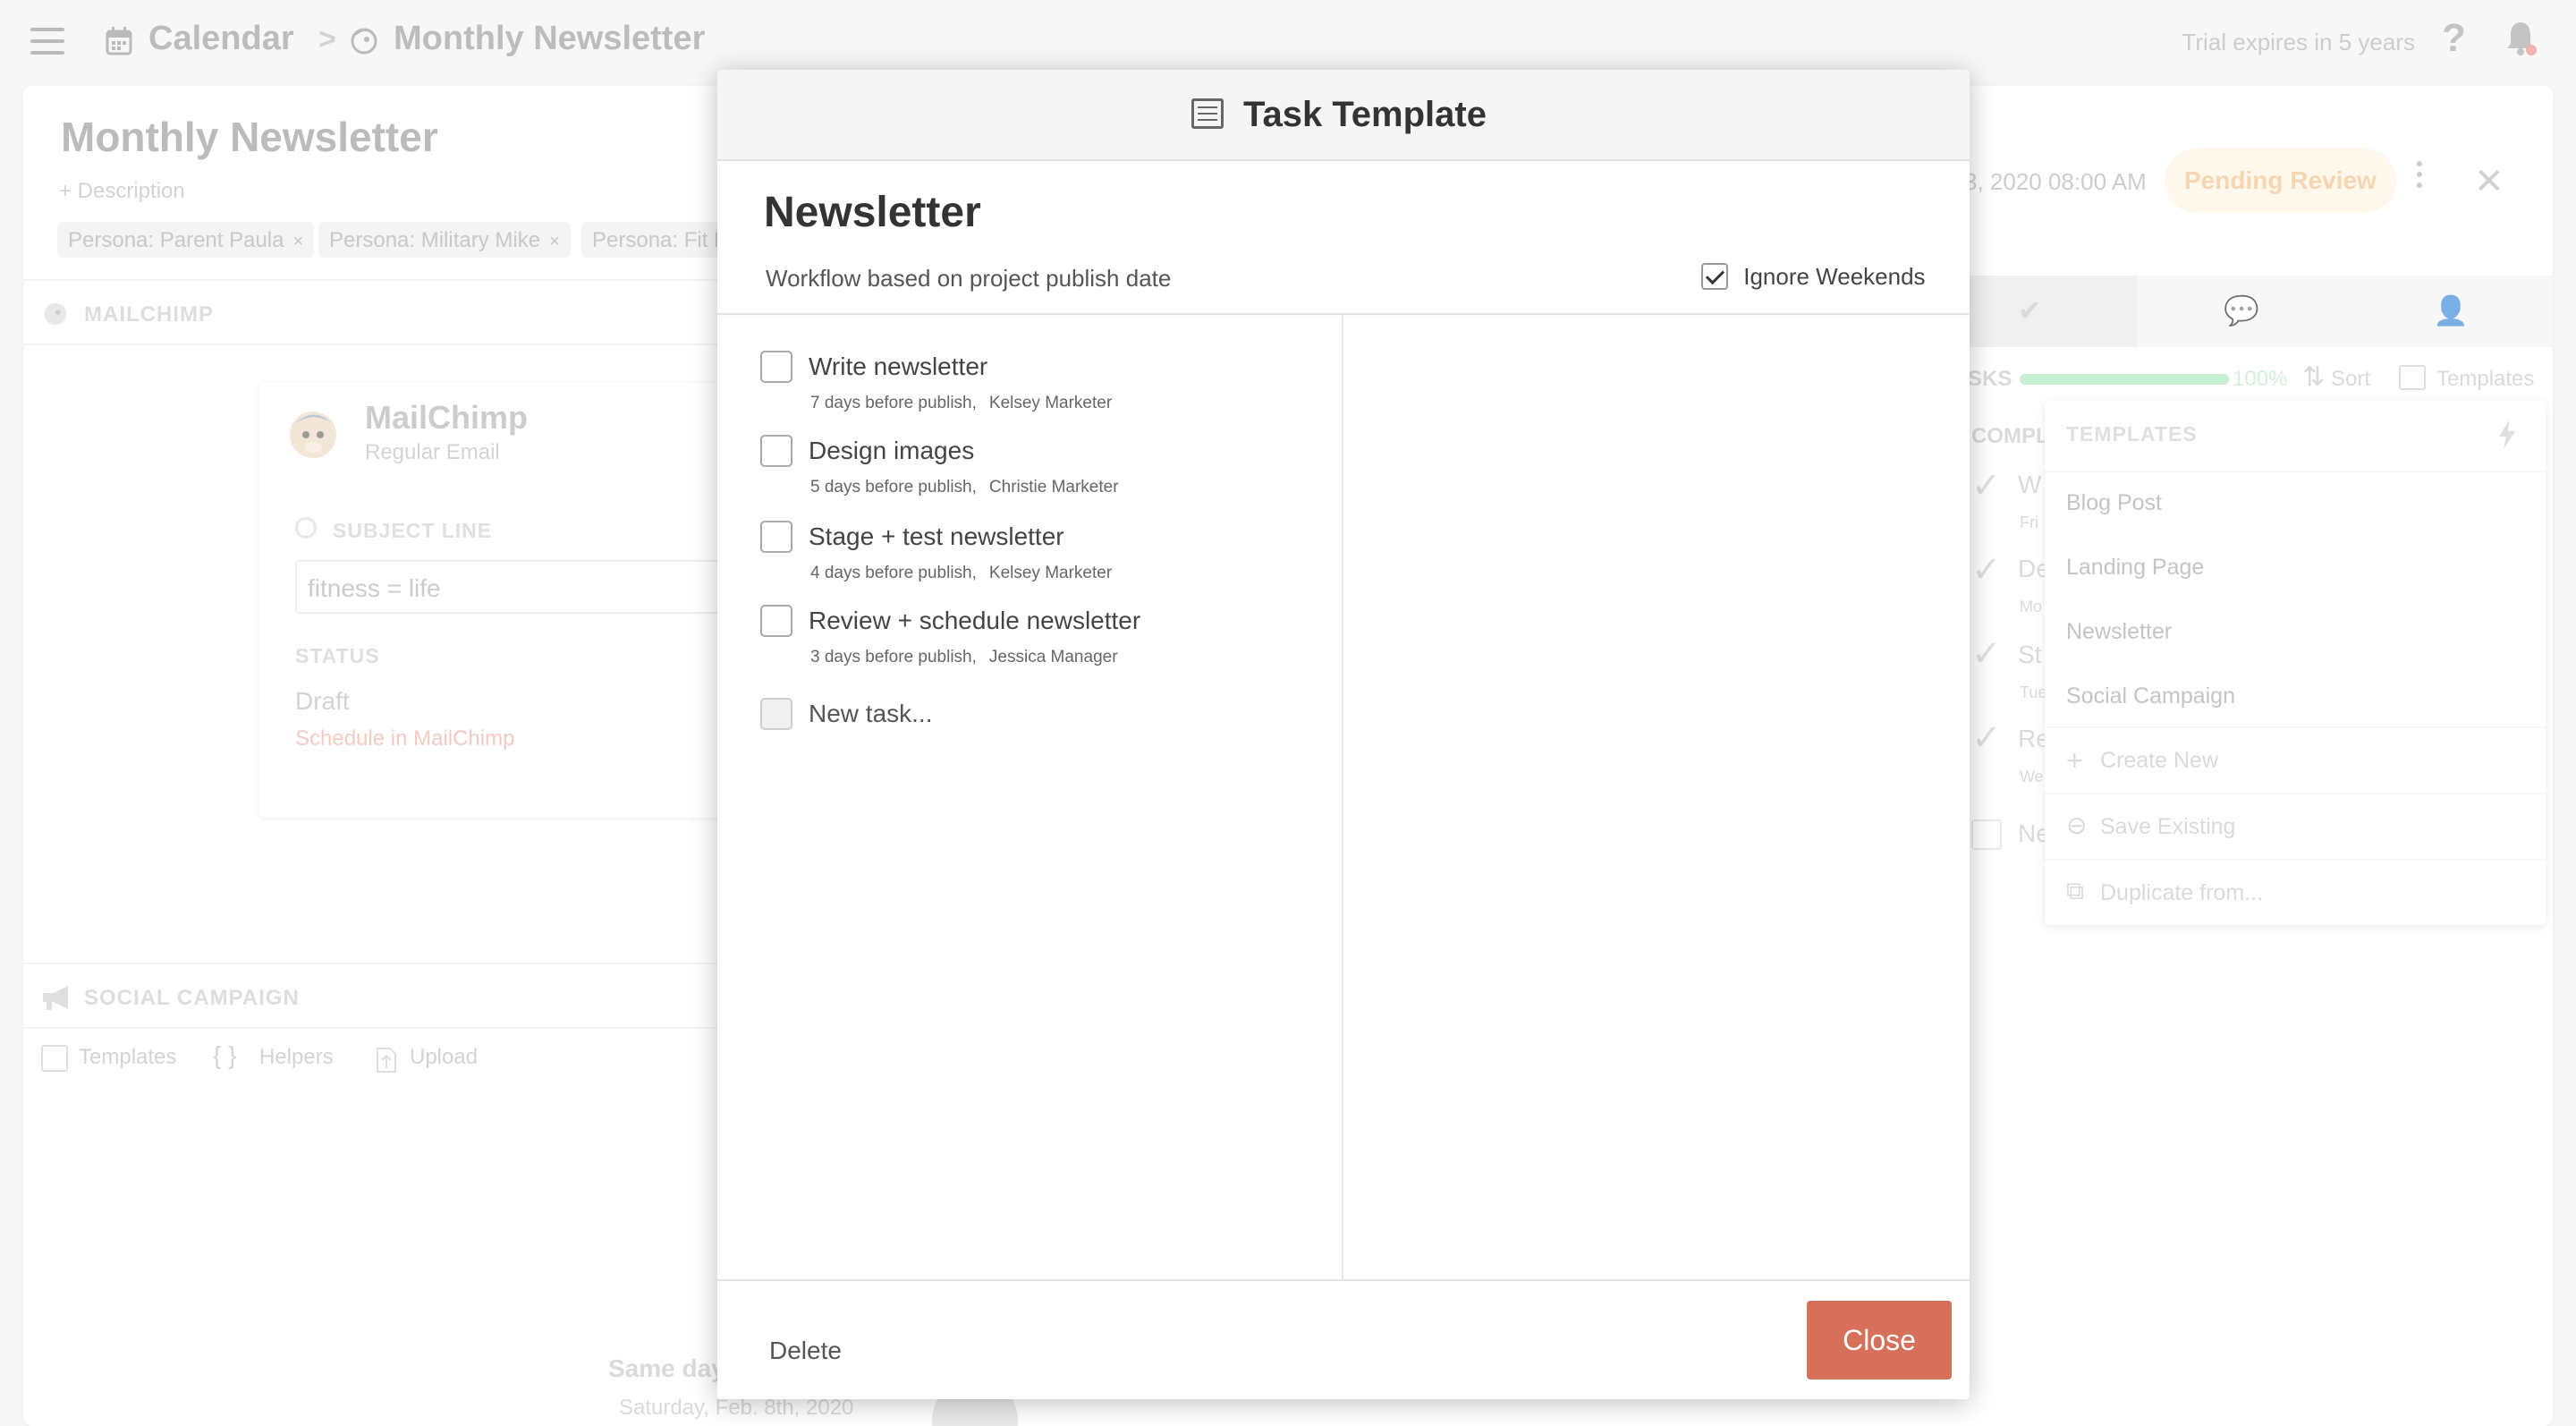 This screenshot has width=2576, height=1426. I want to click on ignore-weekends-label: Ignore Weekends, so click(1834, 276).